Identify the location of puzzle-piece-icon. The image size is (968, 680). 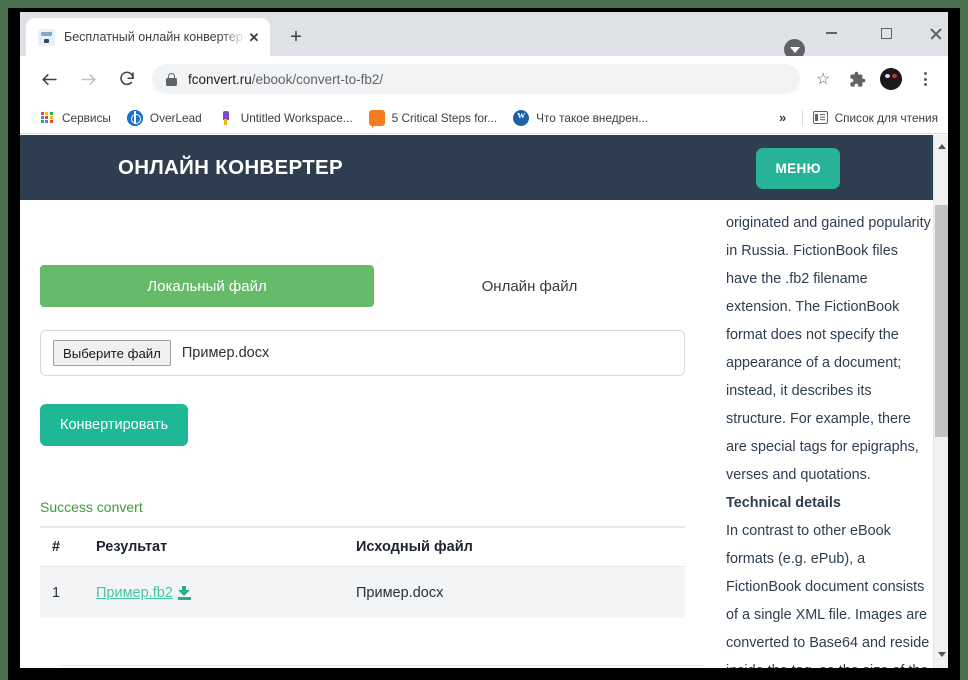
(857, 79).